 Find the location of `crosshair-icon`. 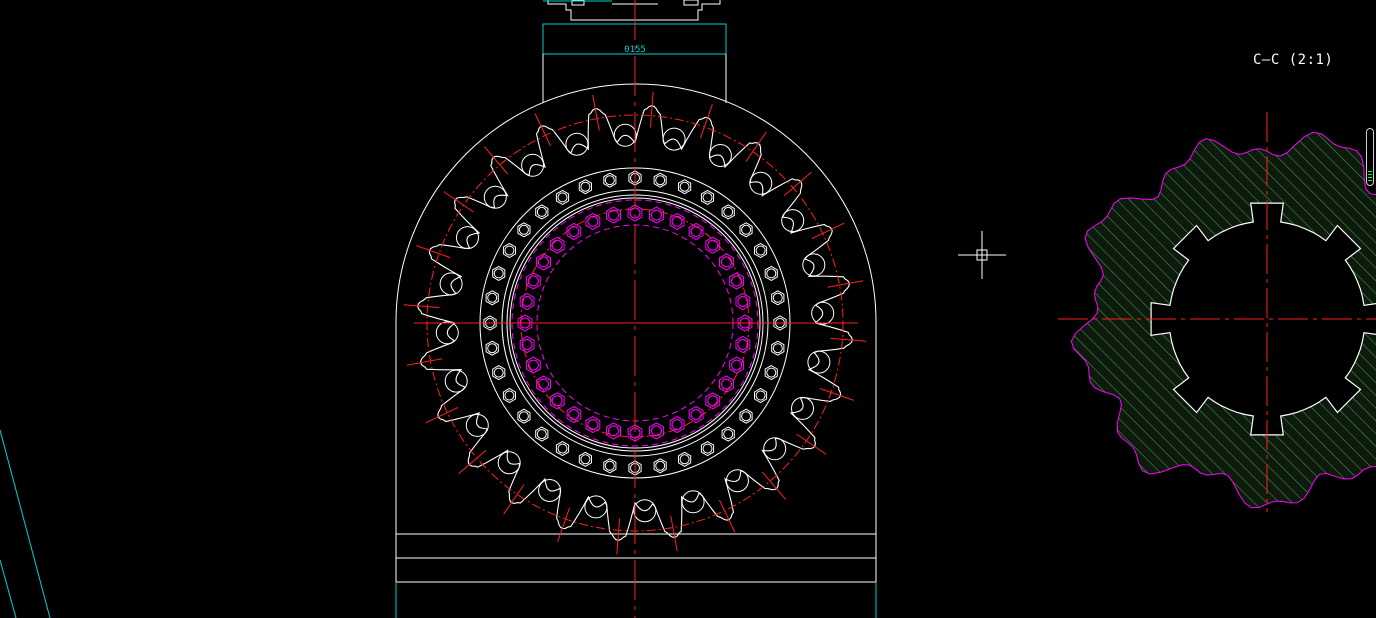

crosshair-icon is located at coordinates (982, 255).